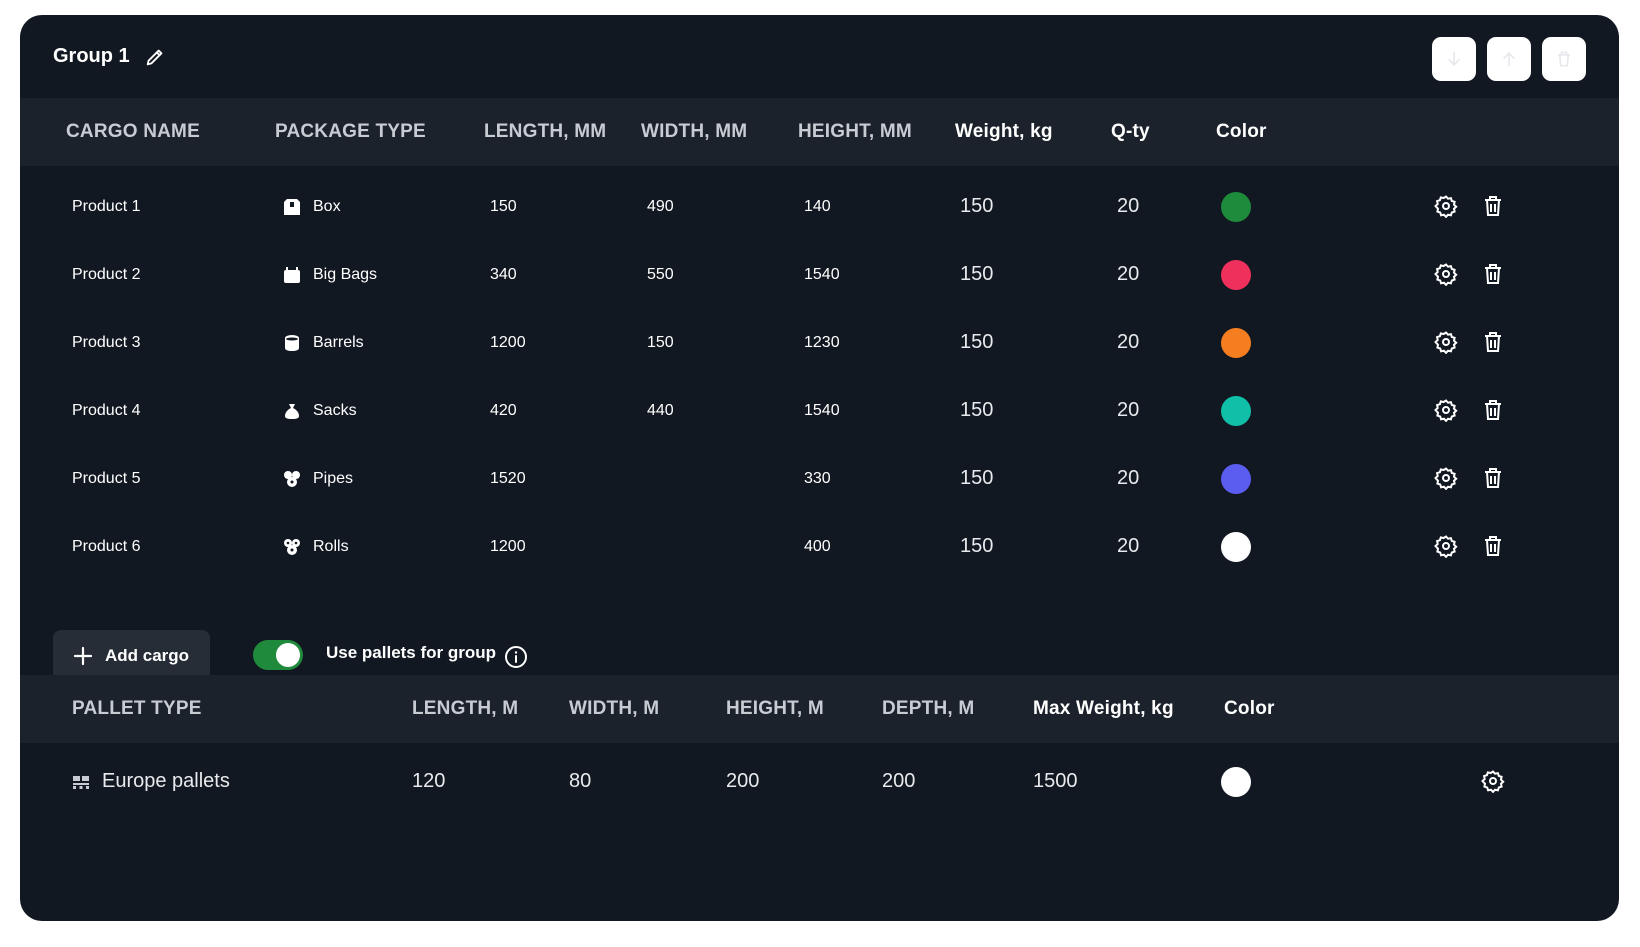  Describe the element at coordinates (465, 708) in the screenshot. I see `col-pallet-length: LENGTH, M` at that location.